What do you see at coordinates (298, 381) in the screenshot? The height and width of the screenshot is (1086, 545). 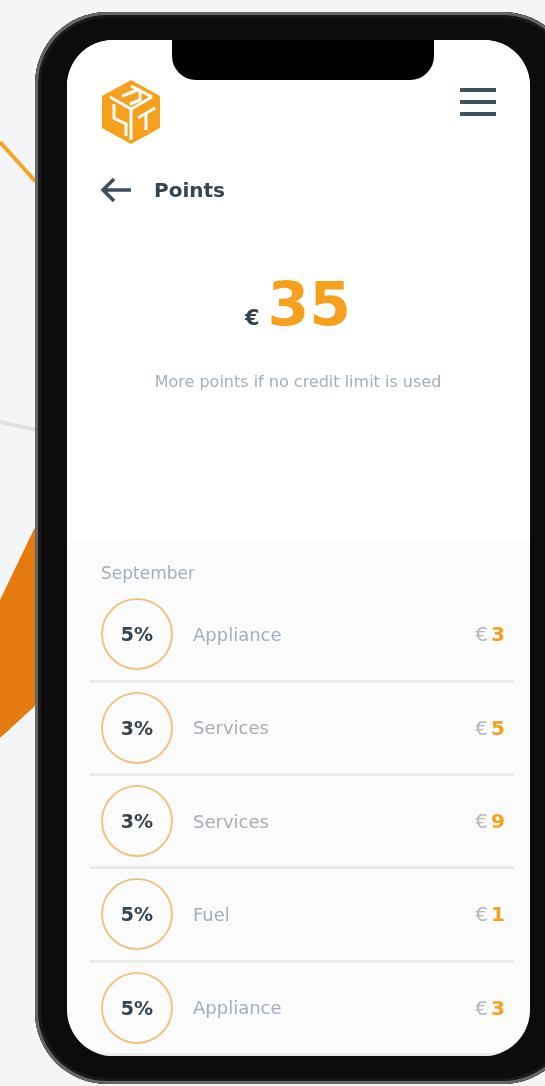 I see `points-note: More points if no credit limit is used` at bounding box center [298, 381].